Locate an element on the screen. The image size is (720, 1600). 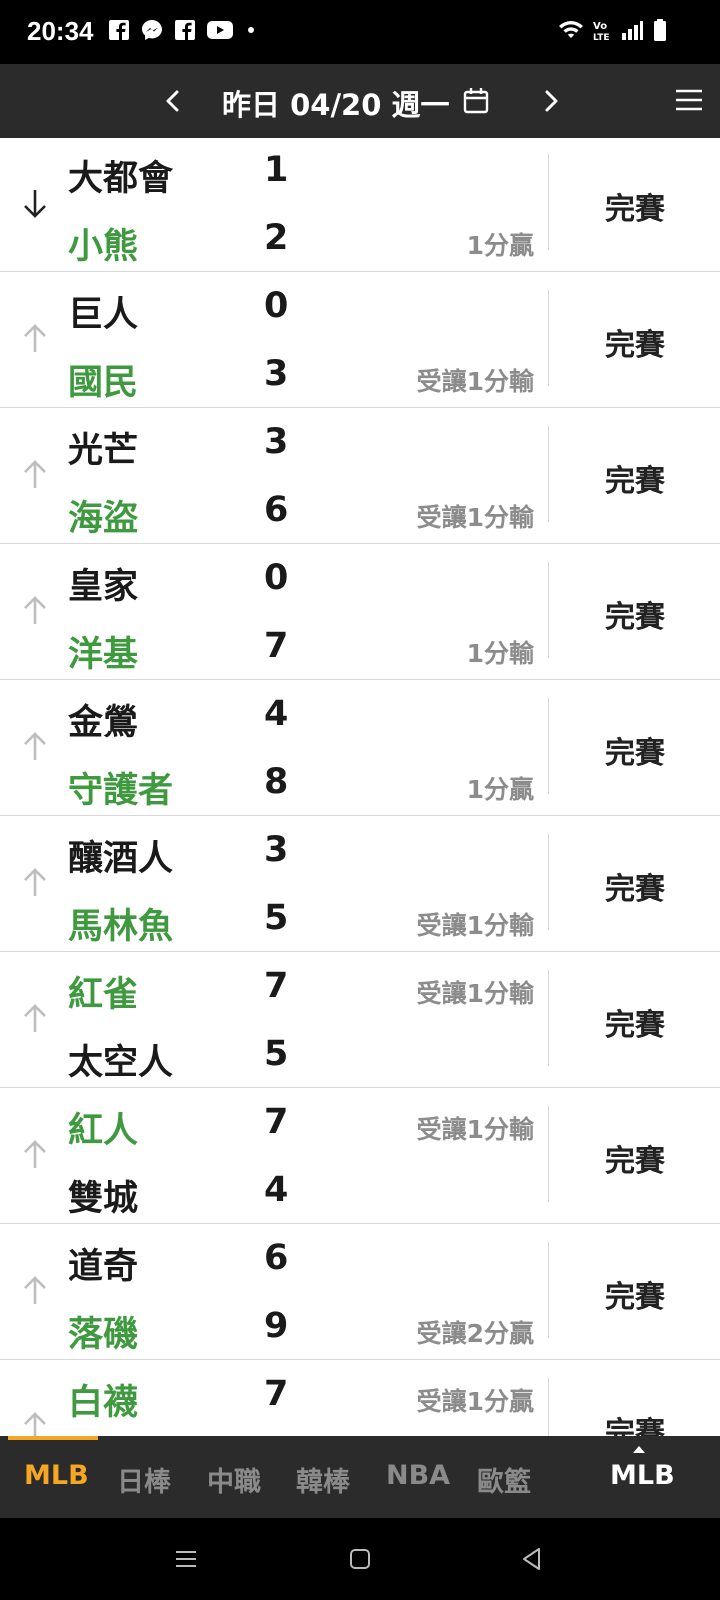
home-team-score: 8 is located at coordinates (276, 782).